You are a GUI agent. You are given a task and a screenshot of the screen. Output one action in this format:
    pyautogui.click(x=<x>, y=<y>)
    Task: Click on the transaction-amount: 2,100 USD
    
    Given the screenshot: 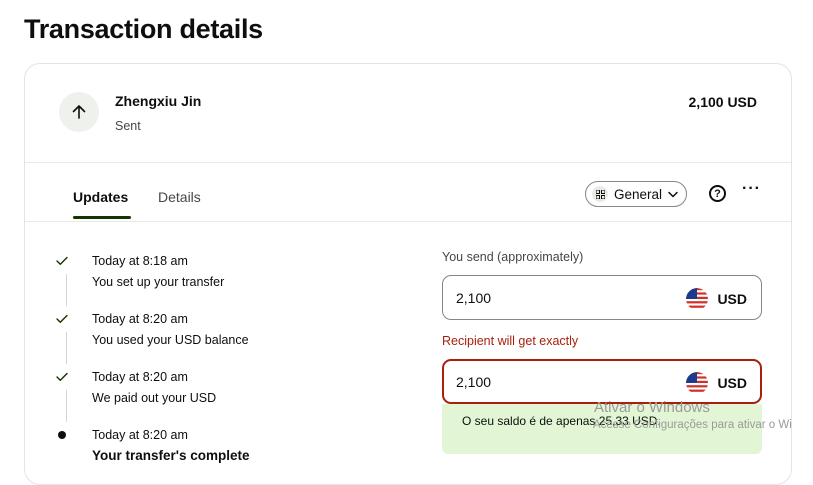 What is the action you would take?
    pyautogui.click(x=722, y=102)
    